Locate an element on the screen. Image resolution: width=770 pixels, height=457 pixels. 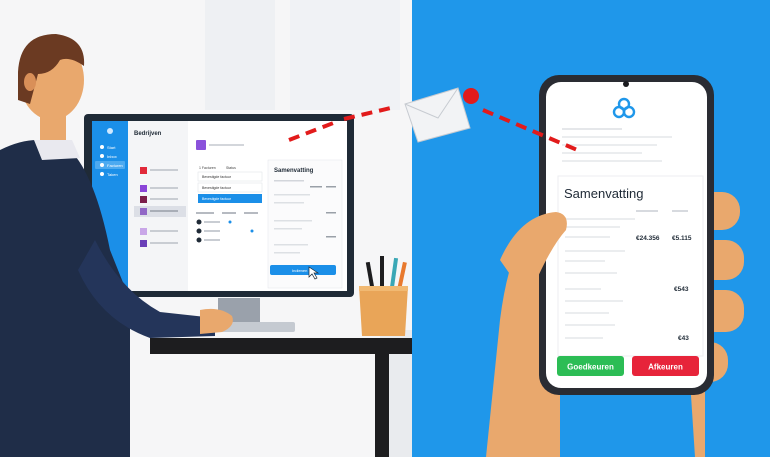
svg-text: Afkeuren is located at coordinates (665, 367).